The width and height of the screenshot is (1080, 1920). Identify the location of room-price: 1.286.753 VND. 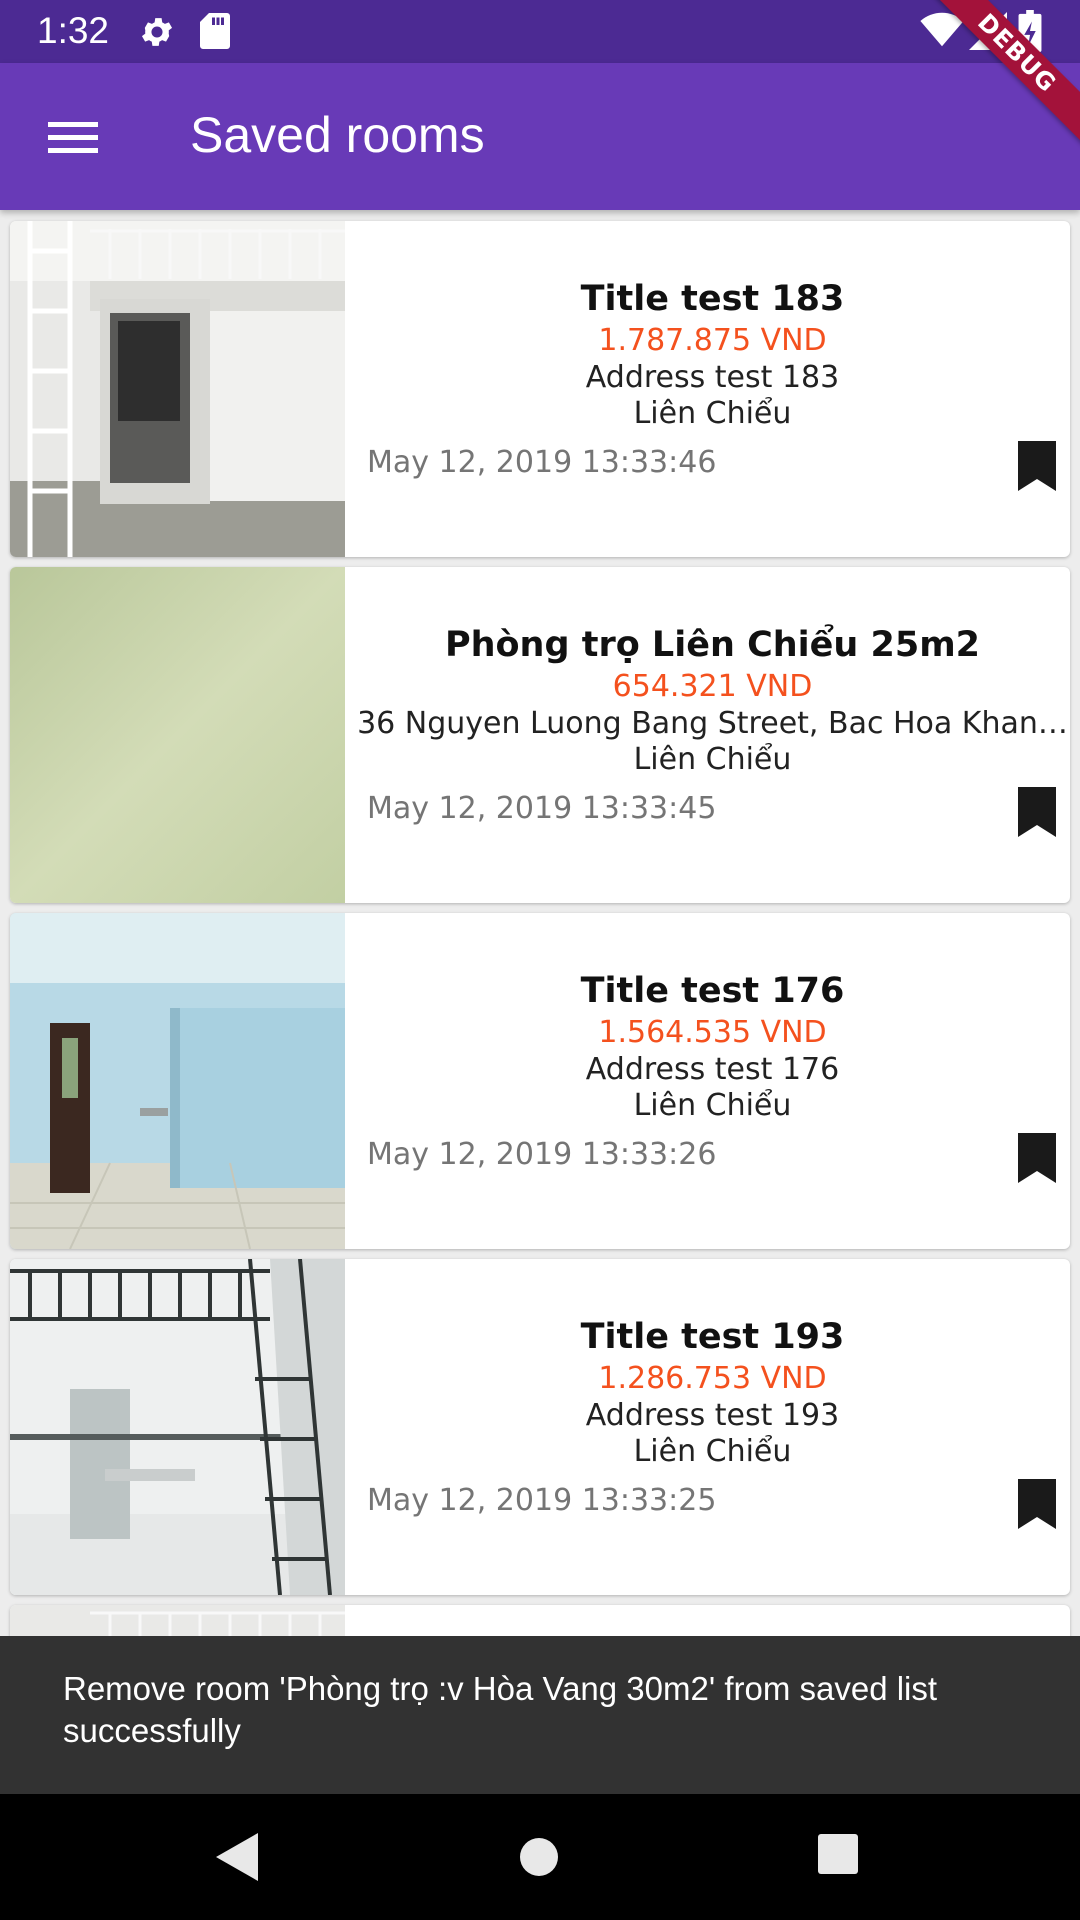
(712, 1378).